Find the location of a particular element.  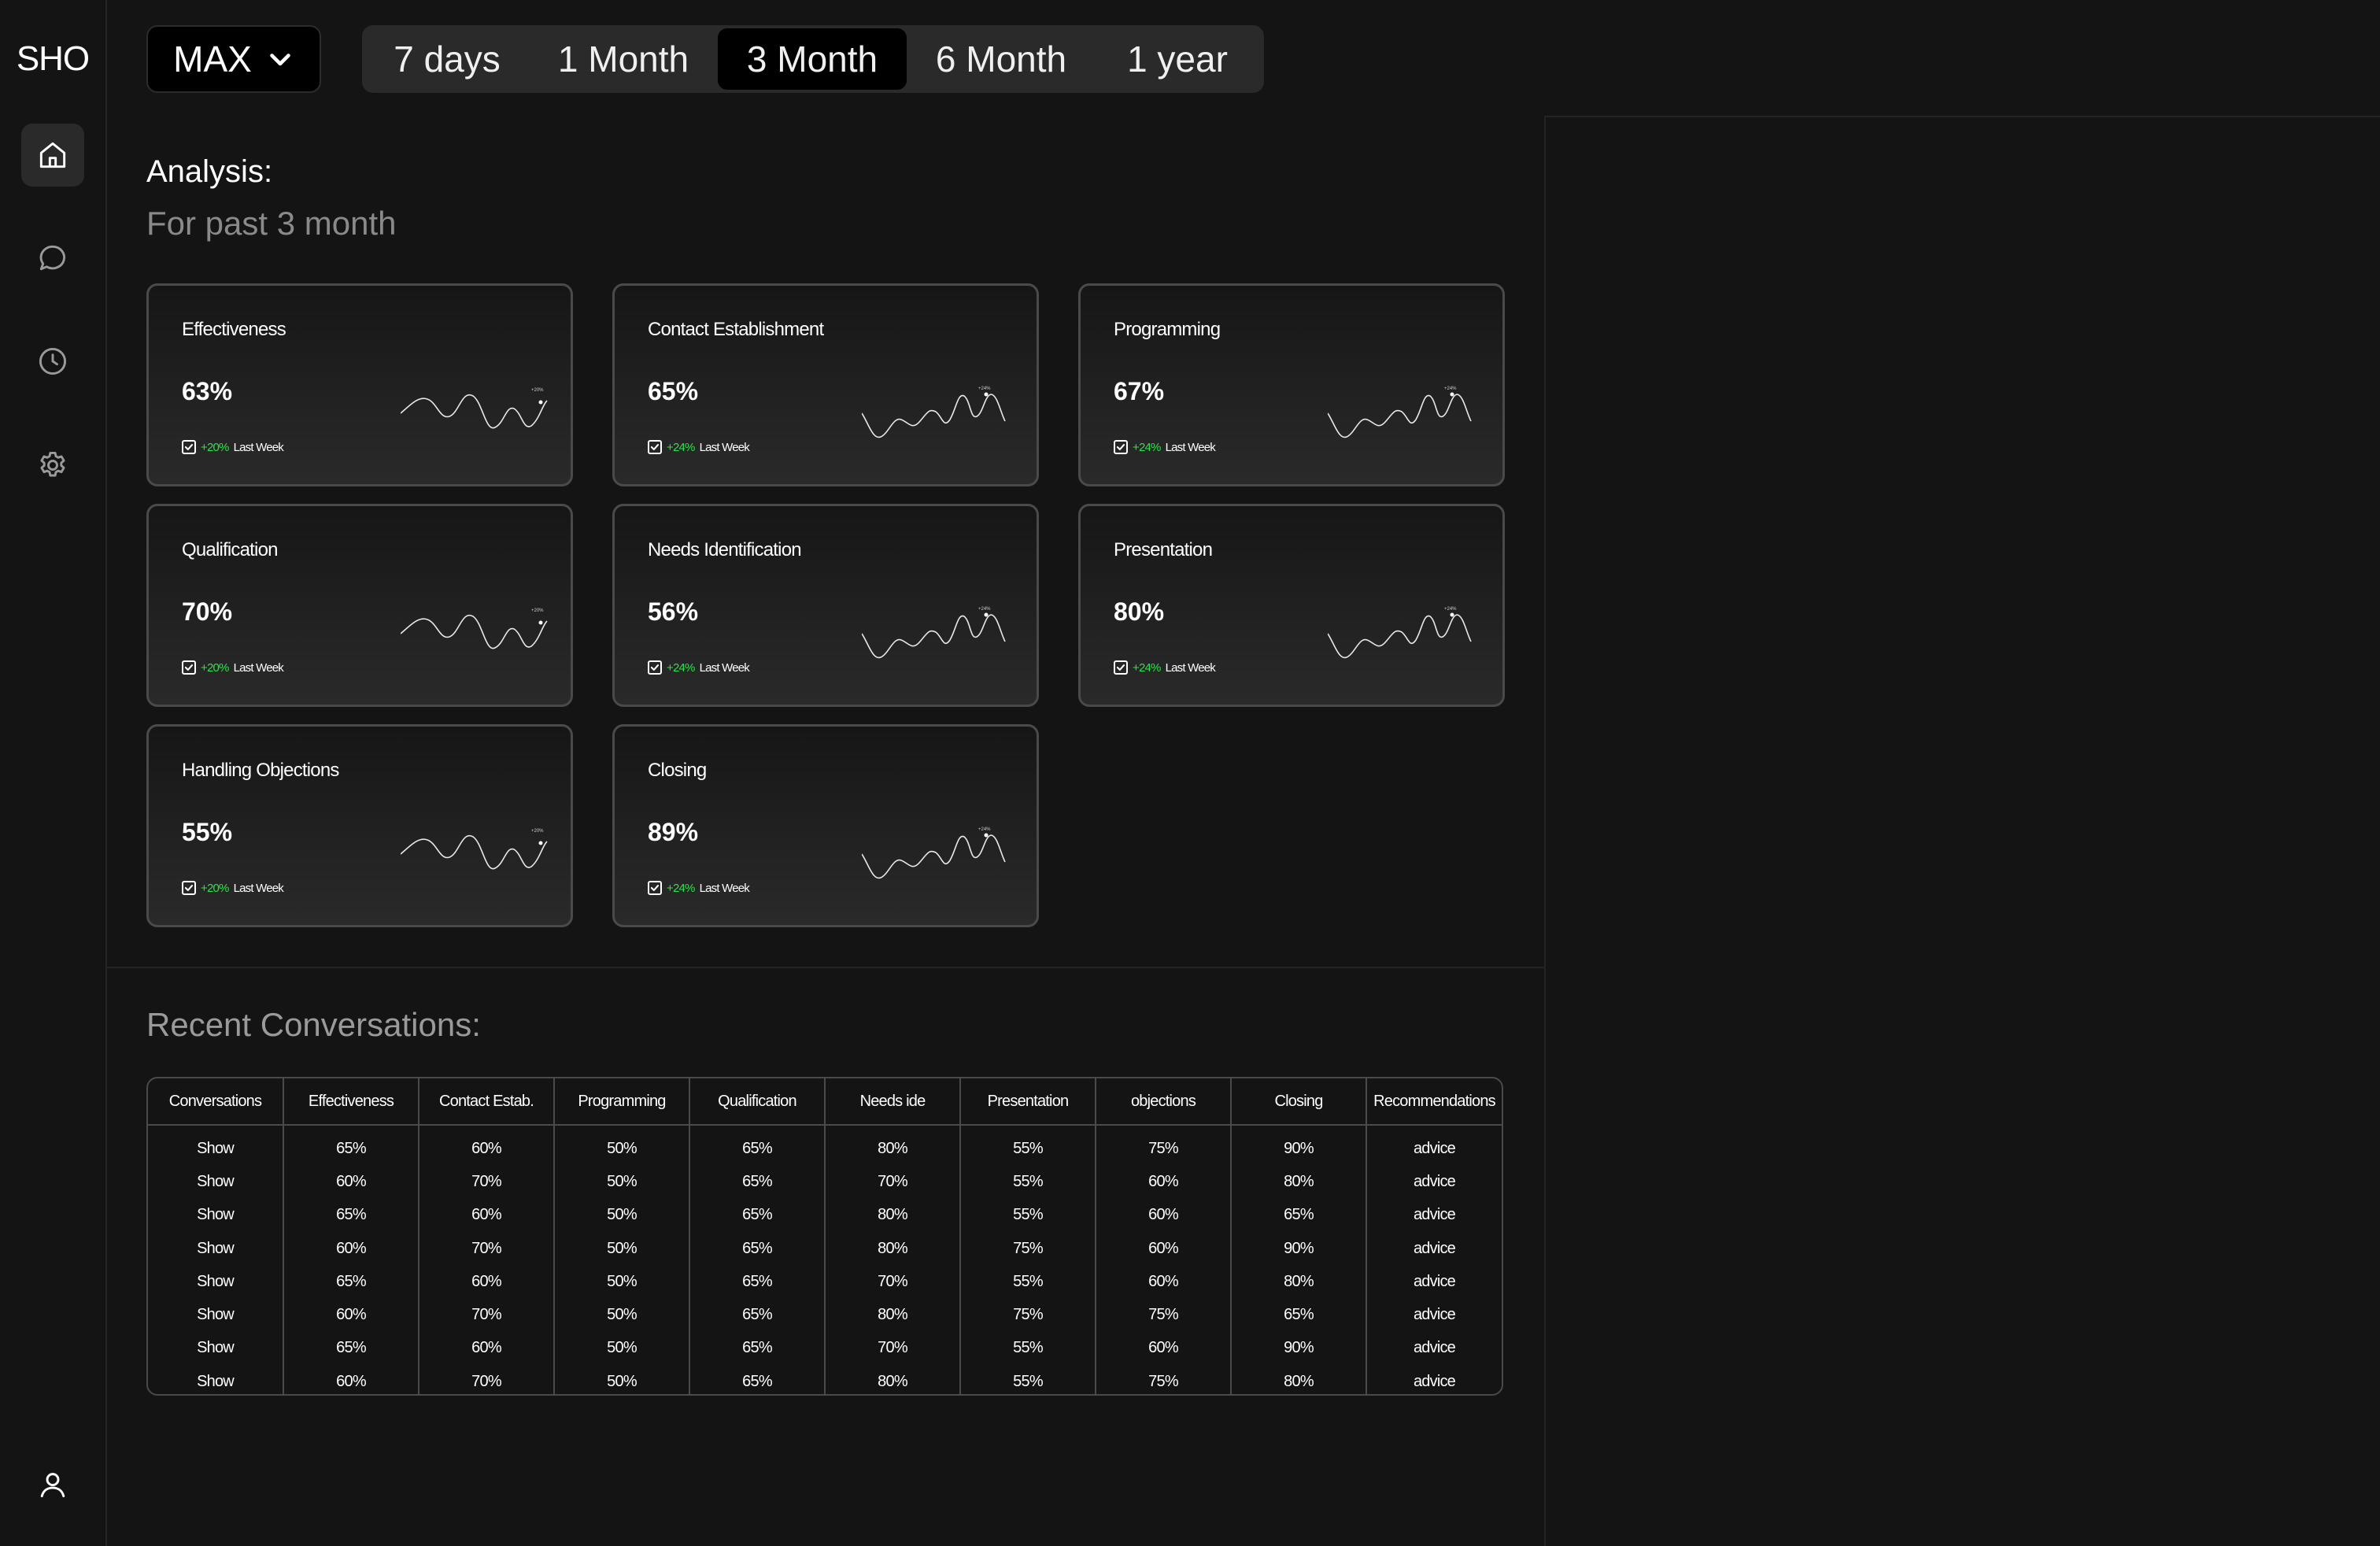

metric-card: Qualification 70% +20% Last Week +20% is located at coordinates (359, 605).